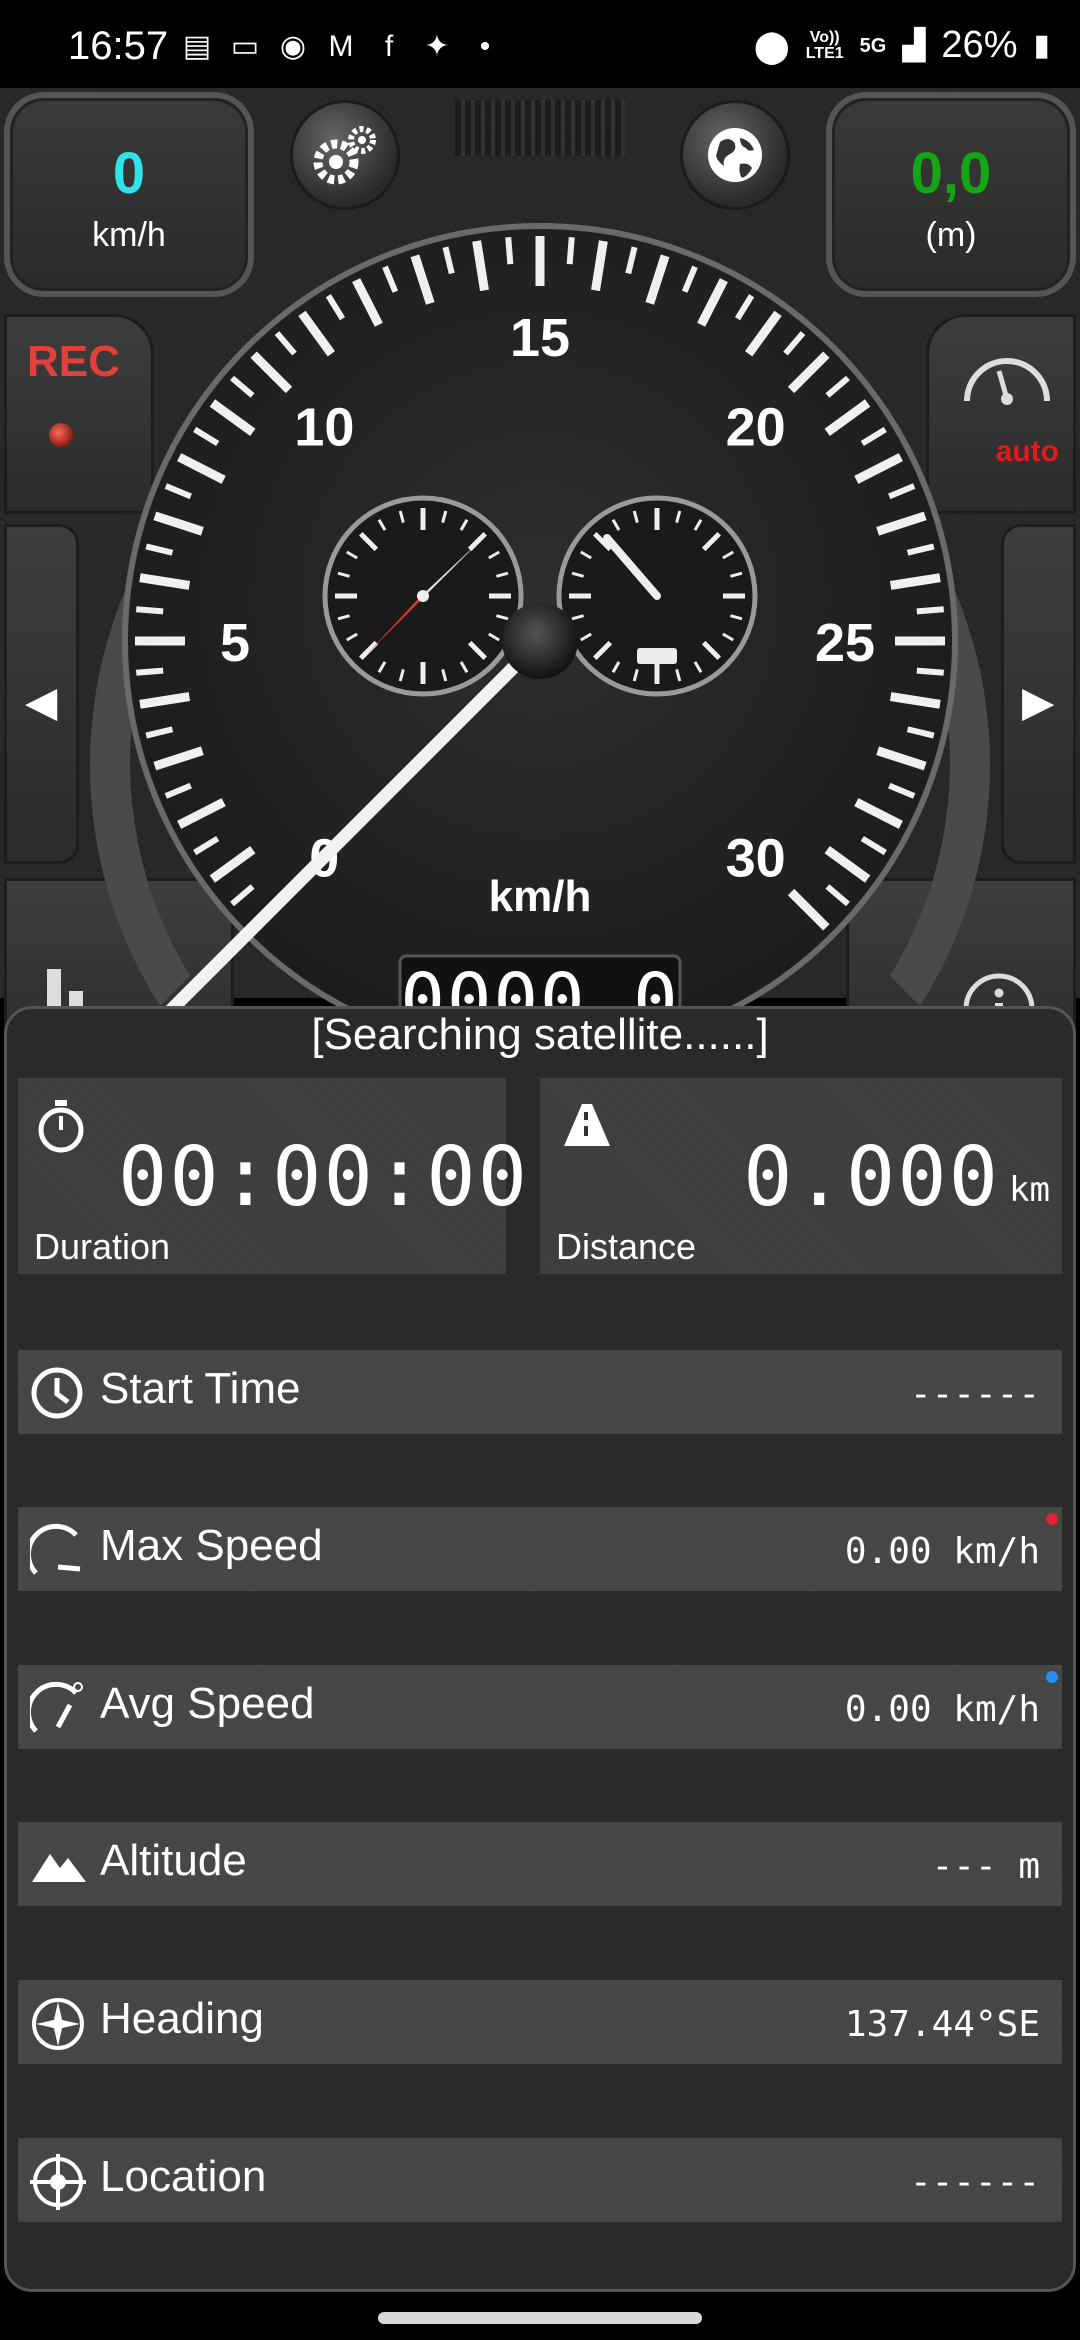  Describe the element at coordinates (389, 46) in the screenshot. I see `facebook-icon: f` at that location.